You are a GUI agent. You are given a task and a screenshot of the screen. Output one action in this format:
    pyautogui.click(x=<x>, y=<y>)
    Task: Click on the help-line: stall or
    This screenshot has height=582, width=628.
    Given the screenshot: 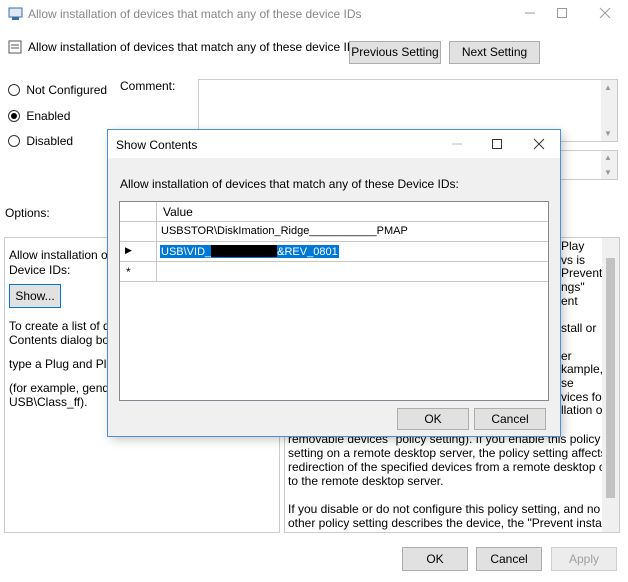 What is the action you would take?
    pyautogui.click(x=579, y=328)
    